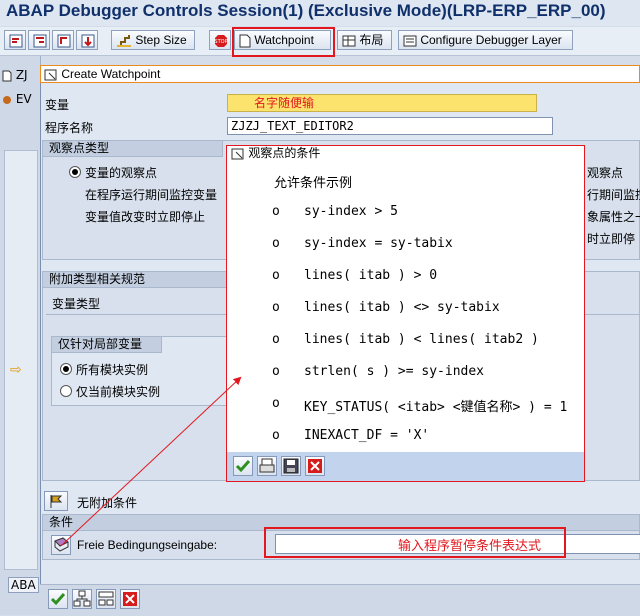 The width and height of the screenshot is (640, 616). What do you see at coordinates (151, 461) in the screenshot?
I see `annotation-arrow` at bounding box center [151, 461].